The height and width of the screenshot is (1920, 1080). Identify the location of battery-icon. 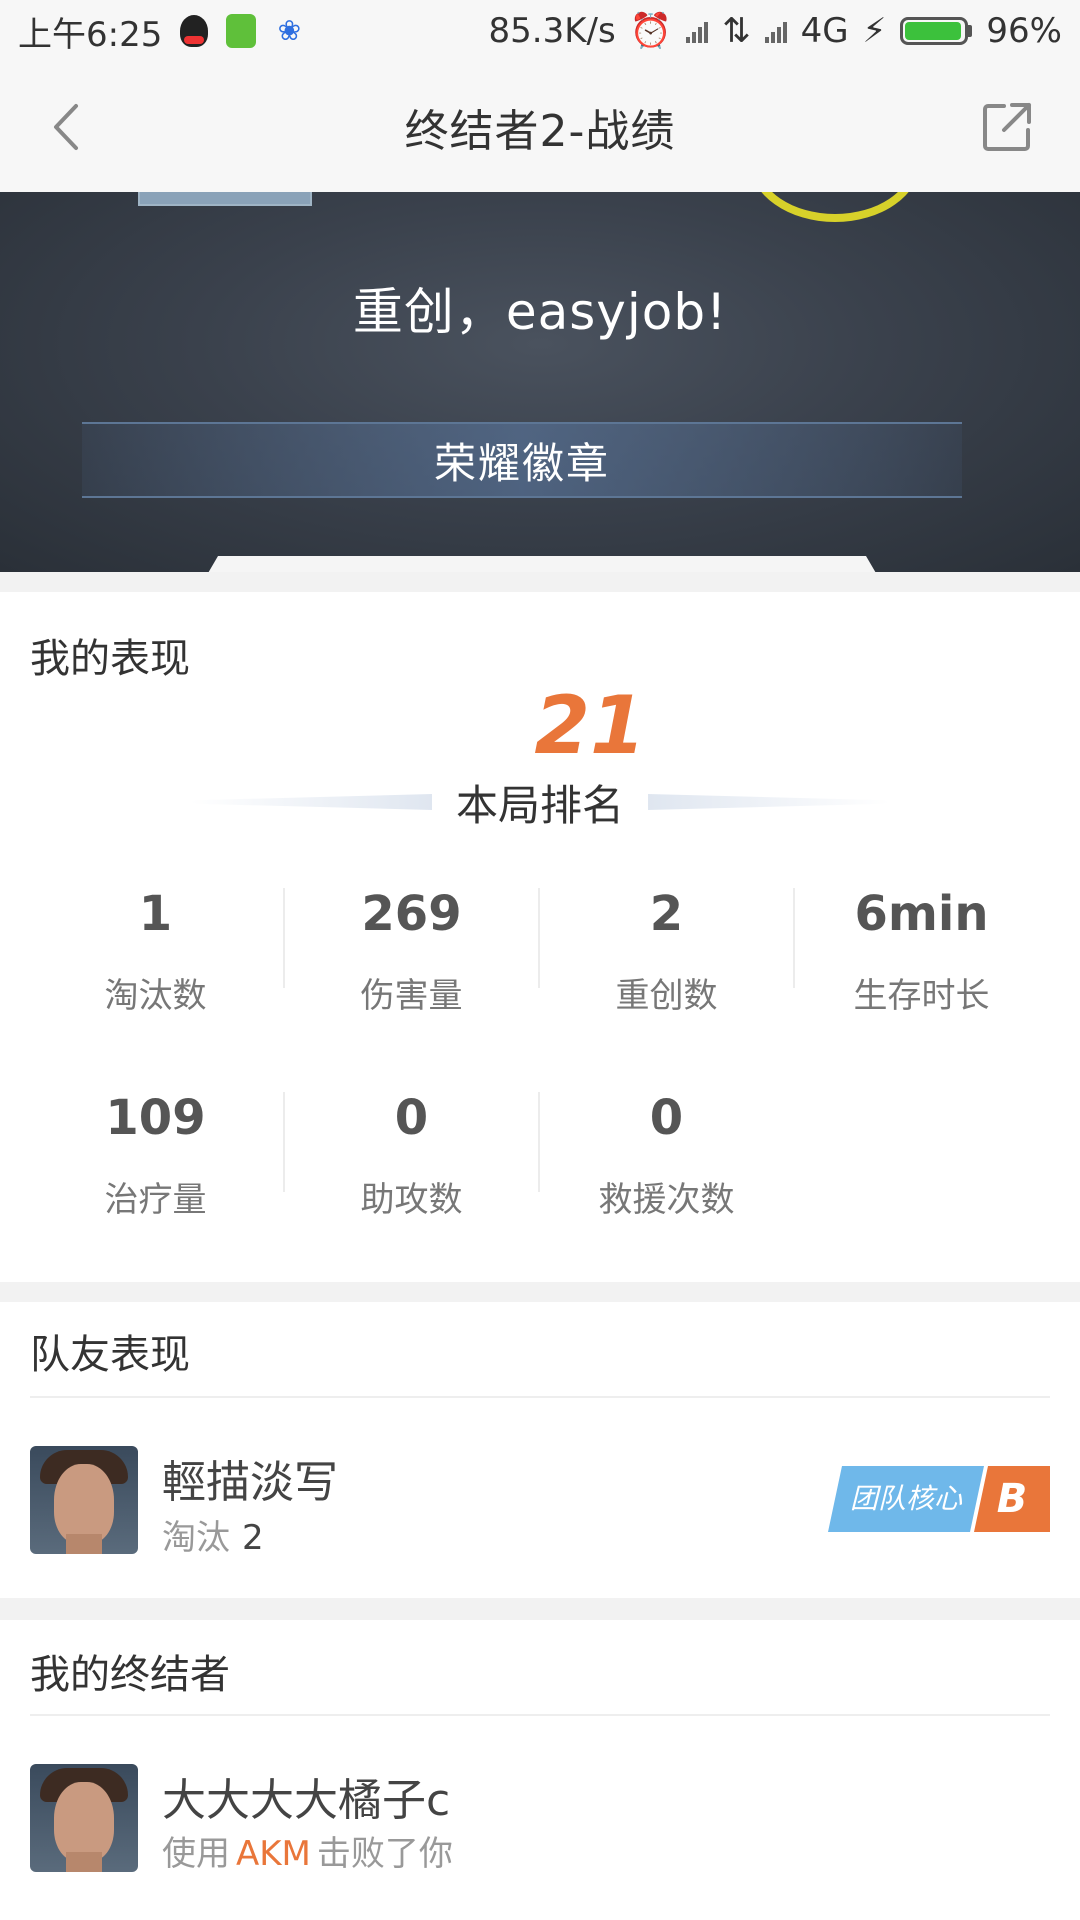
(936, 31).